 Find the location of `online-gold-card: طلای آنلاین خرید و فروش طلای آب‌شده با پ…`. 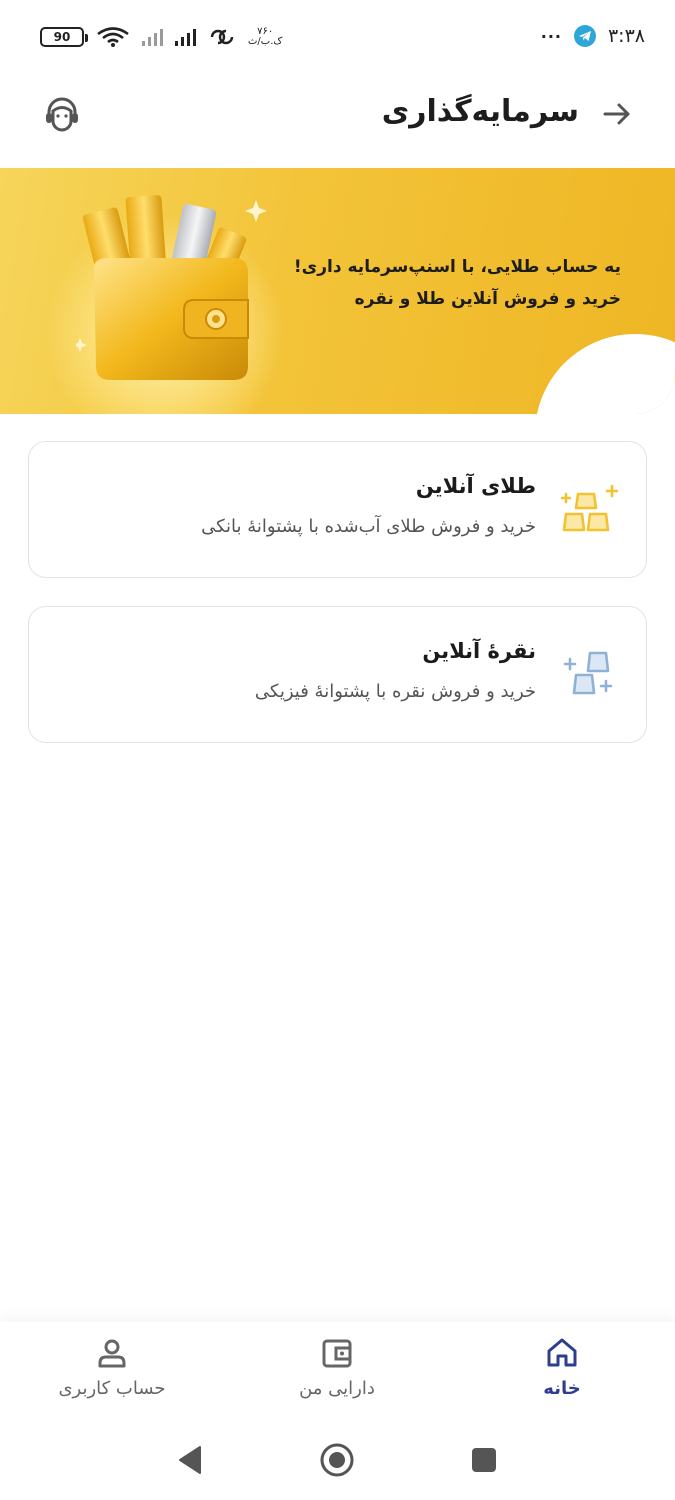

online-gold-card: طلای آنلاین خرید و فروش طلای آب‌شده با پ… is located at coordinates (337, 509).